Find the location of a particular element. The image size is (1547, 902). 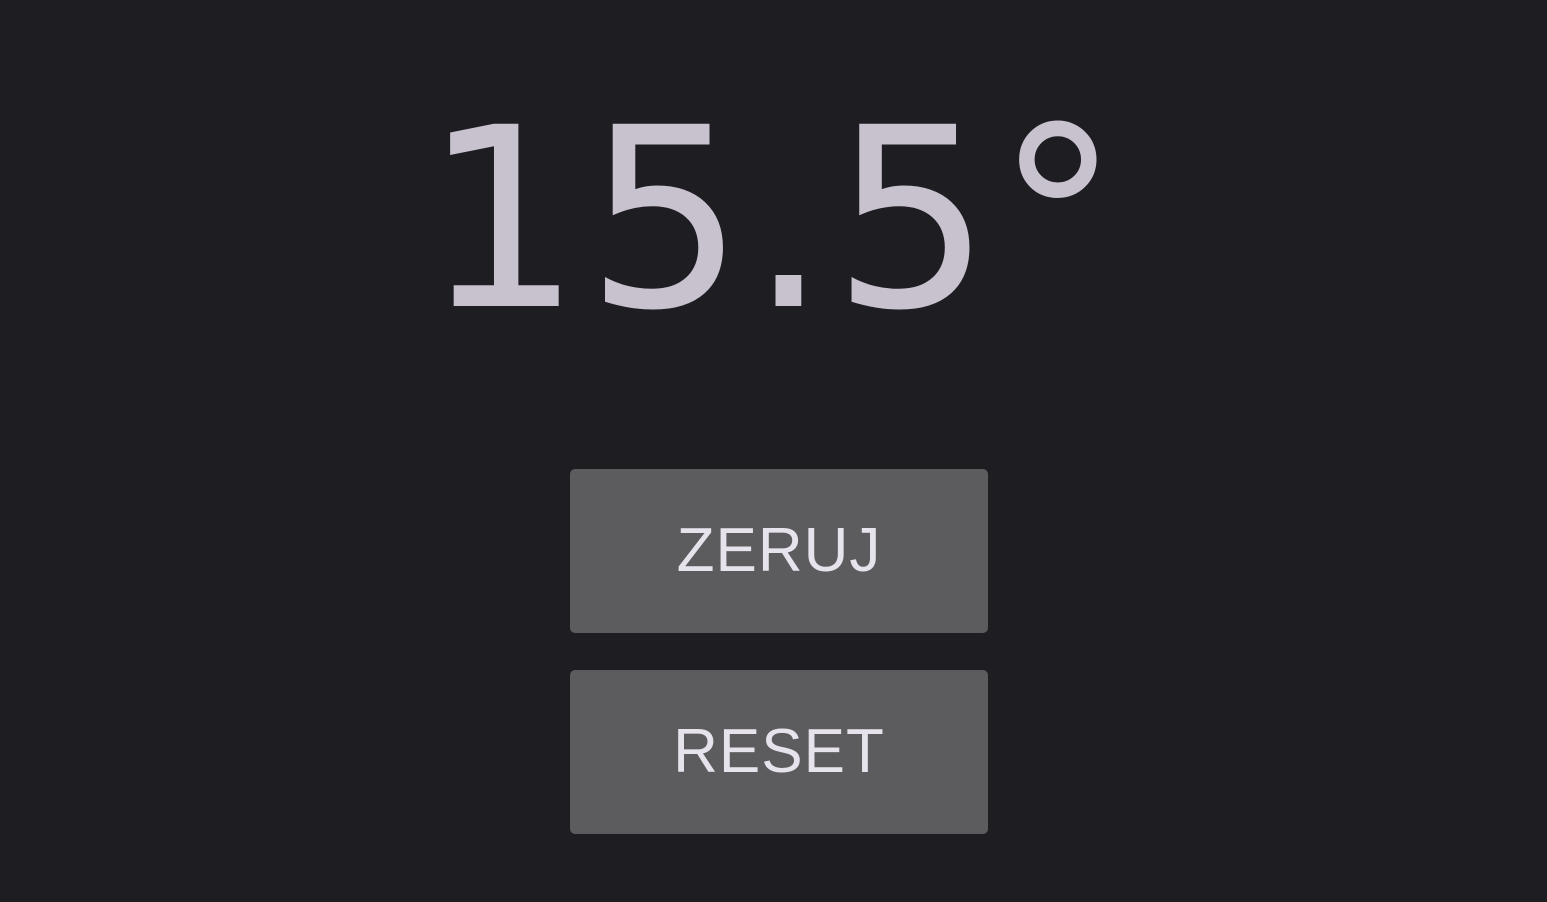

reset-button: RESET is located at coordinates (779, 752).